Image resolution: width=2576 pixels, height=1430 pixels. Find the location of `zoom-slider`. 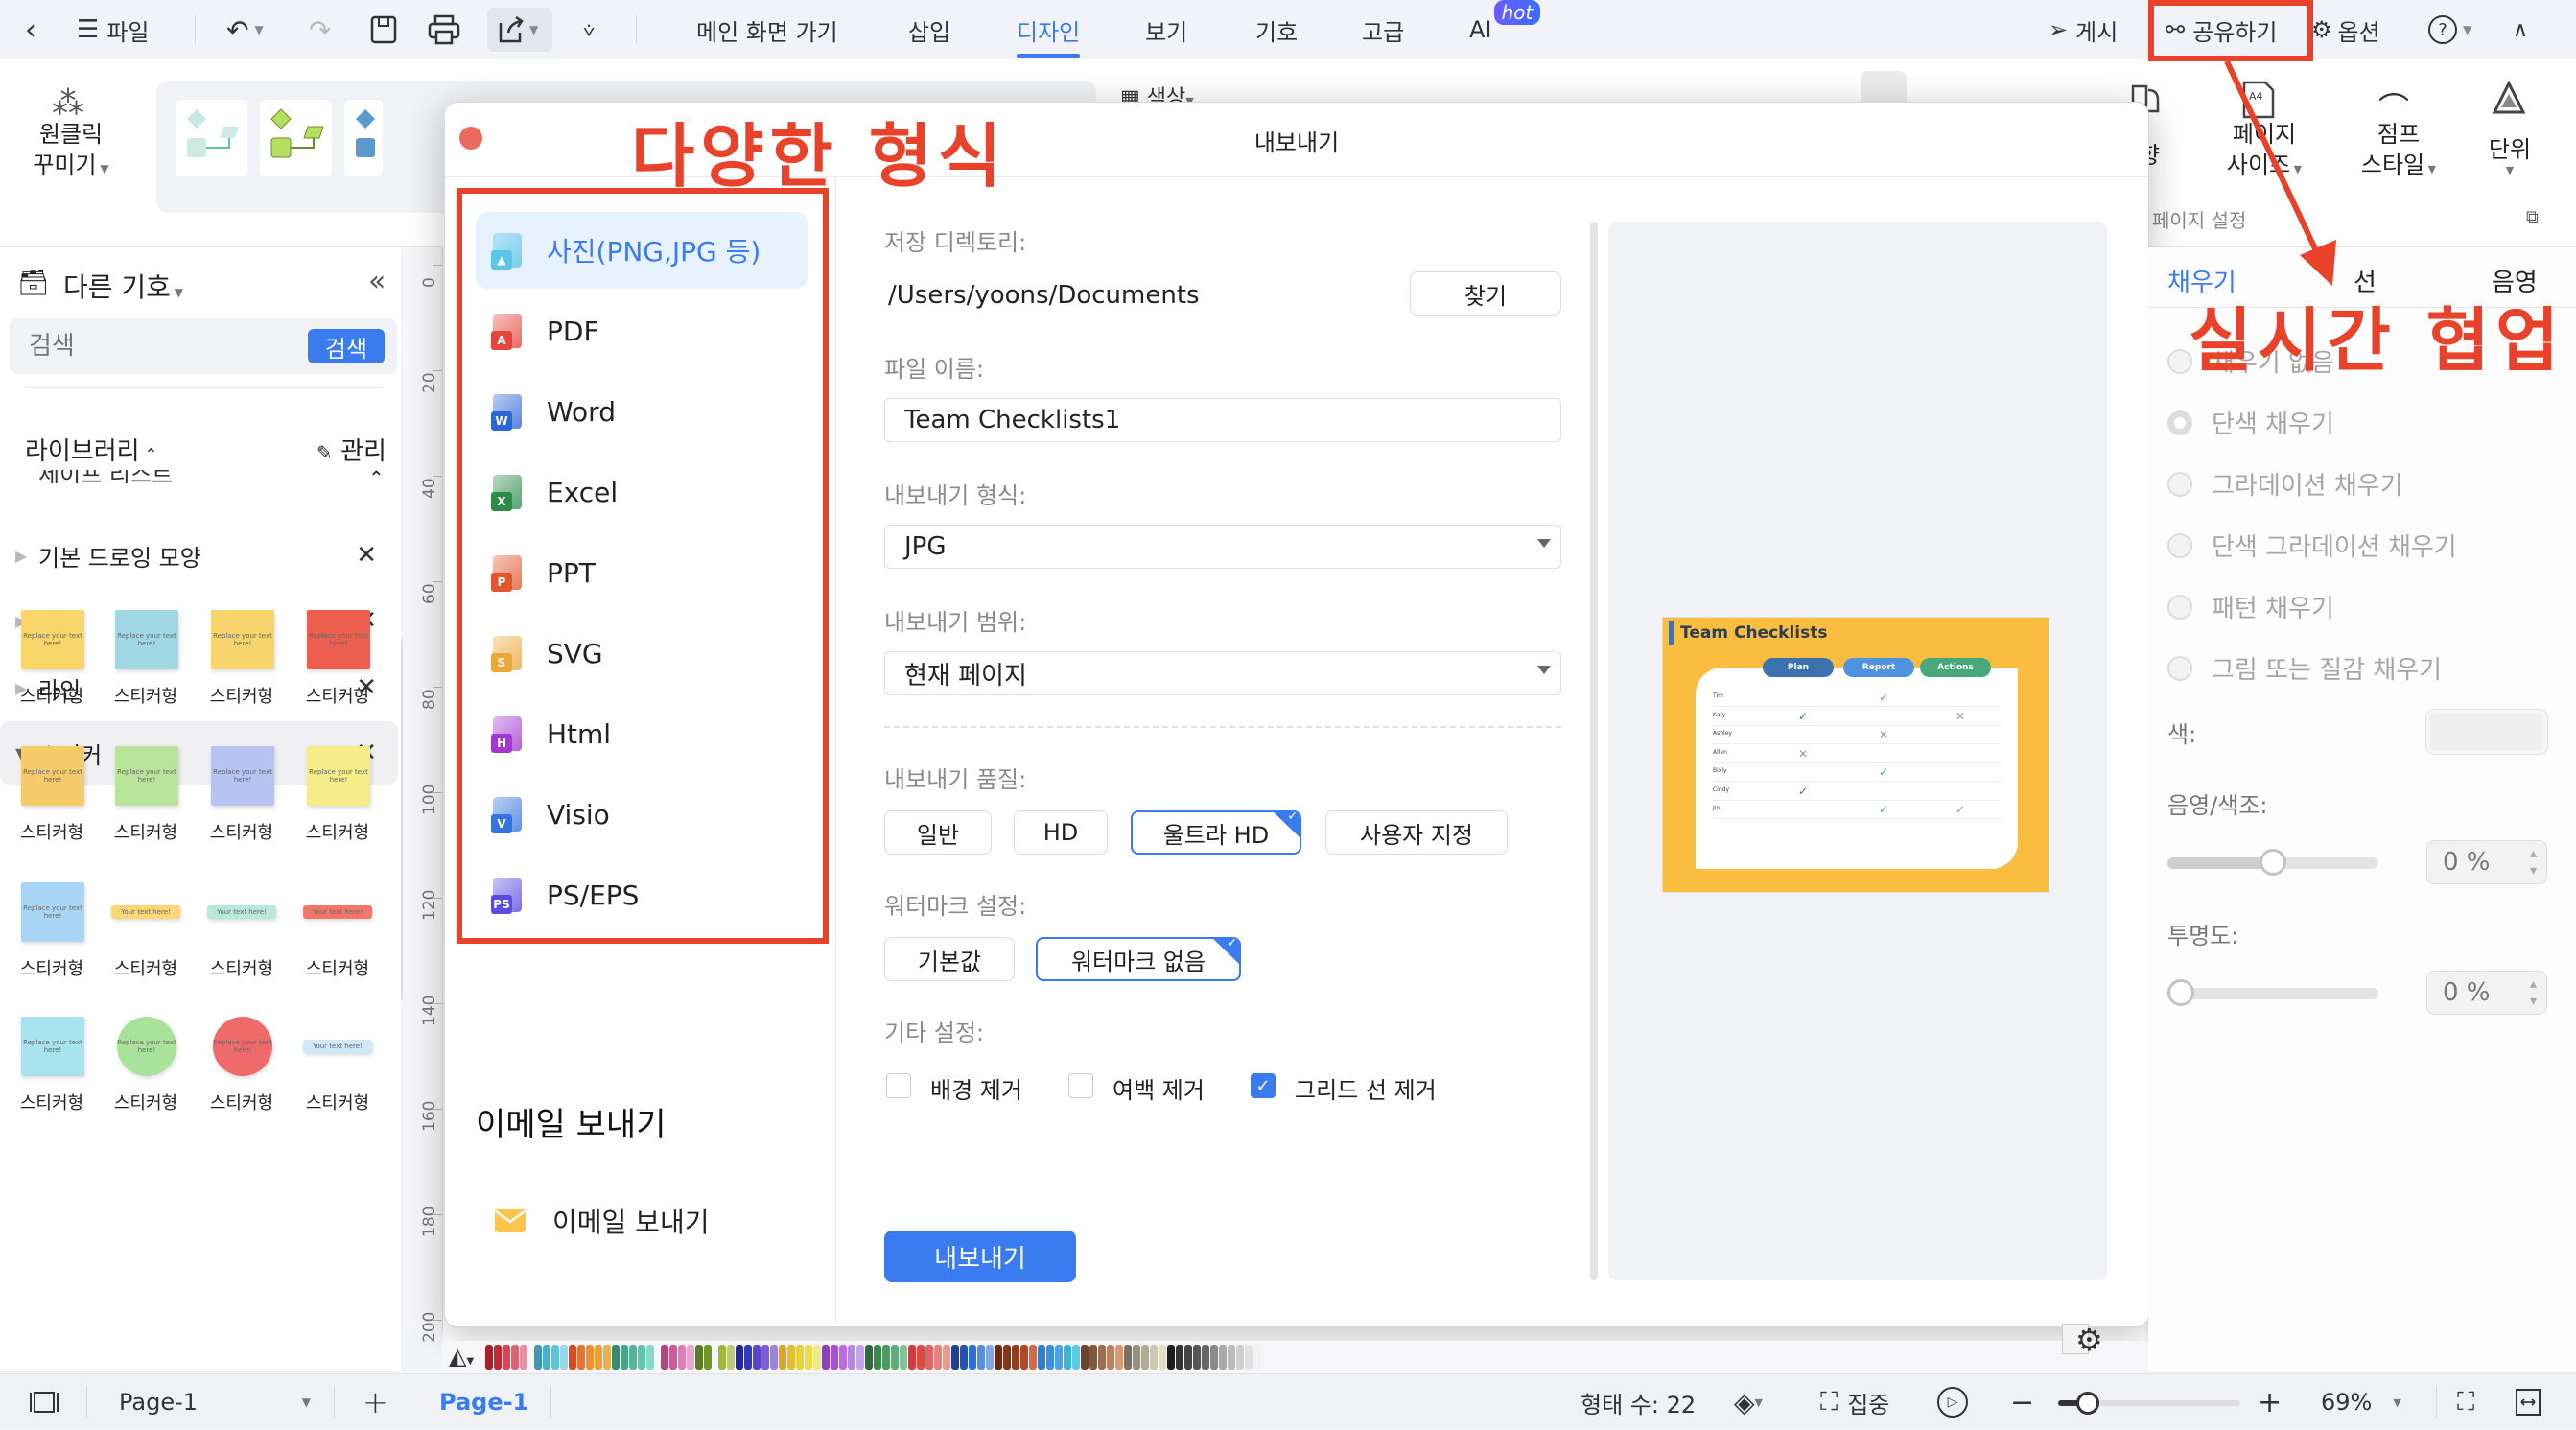

zoom-slider is located at coordinates (2149, 1403).